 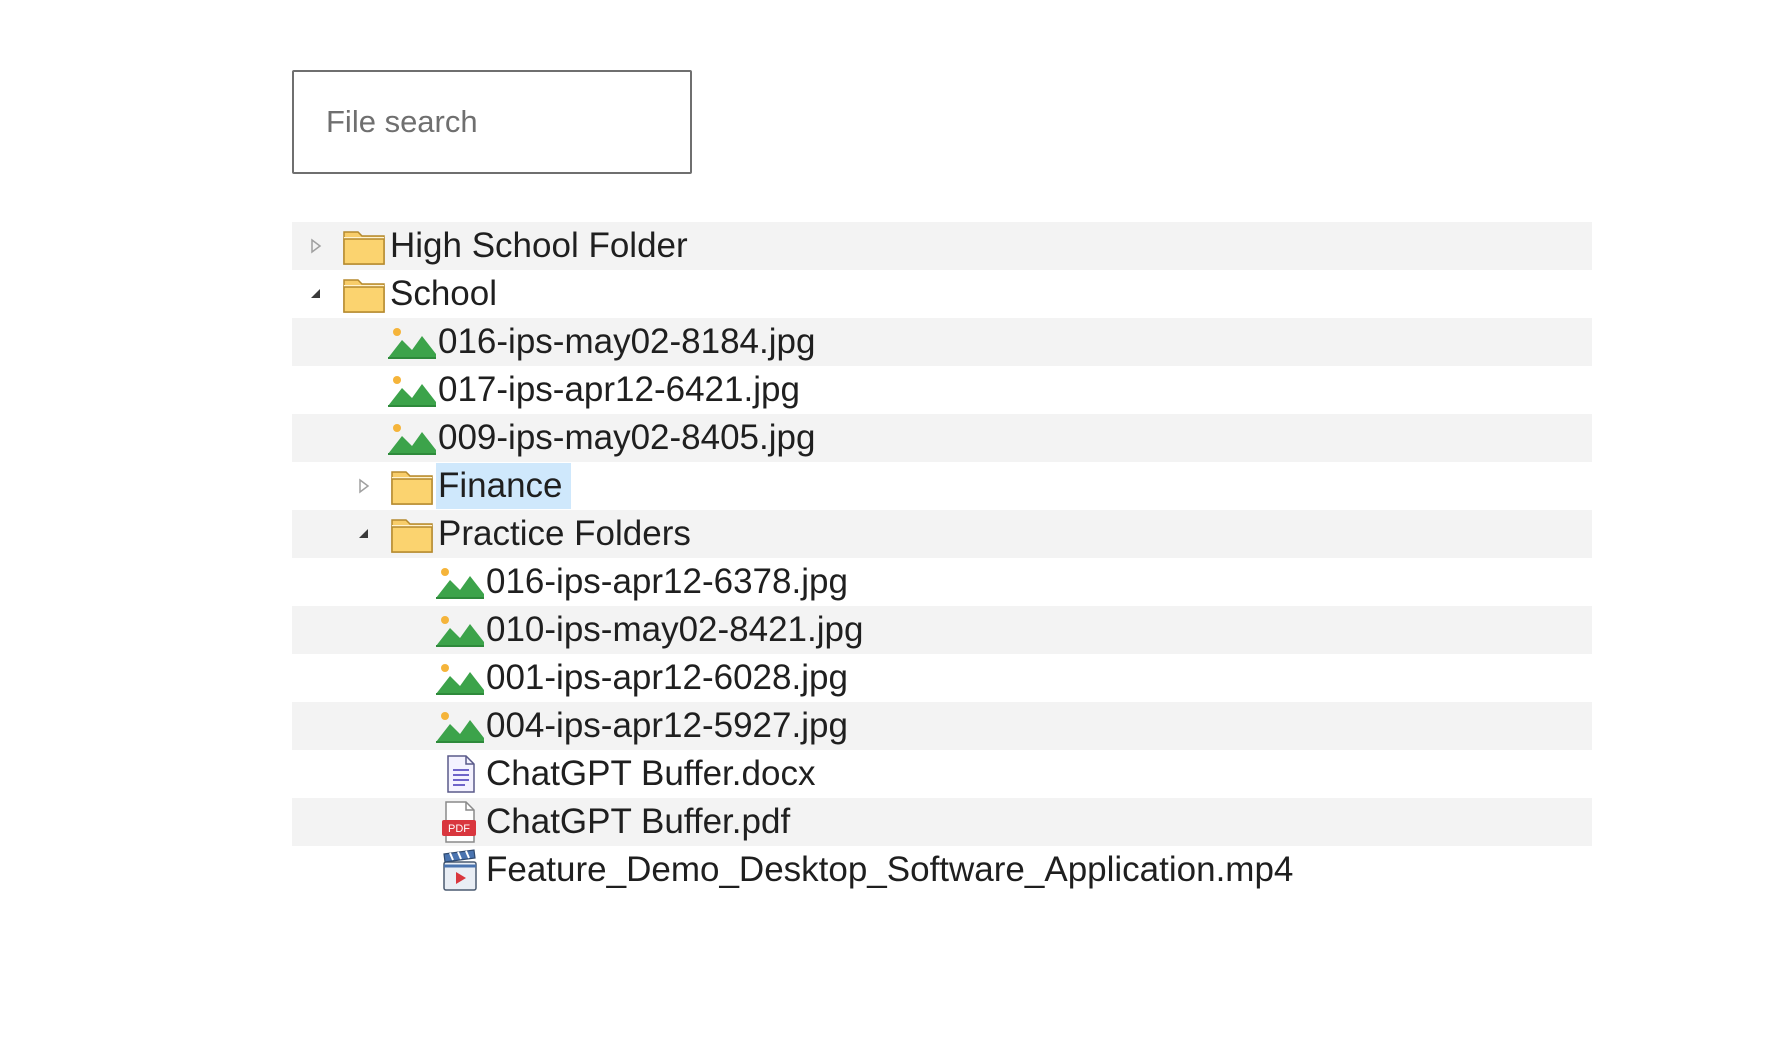 I want to click on tree-row-file: 004-ips-apr12-5927.jpg, so click(x=942, y=726).